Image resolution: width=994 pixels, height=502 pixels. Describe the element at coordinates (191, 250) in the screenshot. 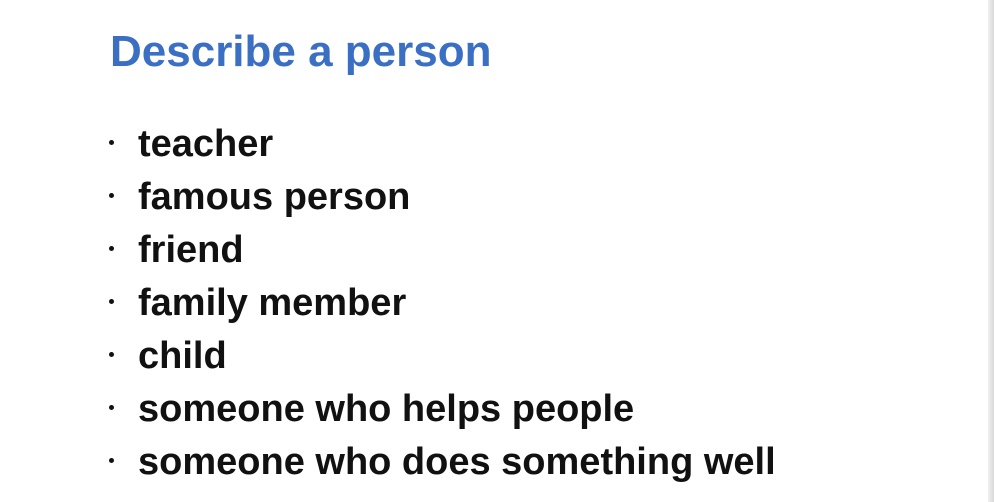

I see `list-item-text: friend` at that location.